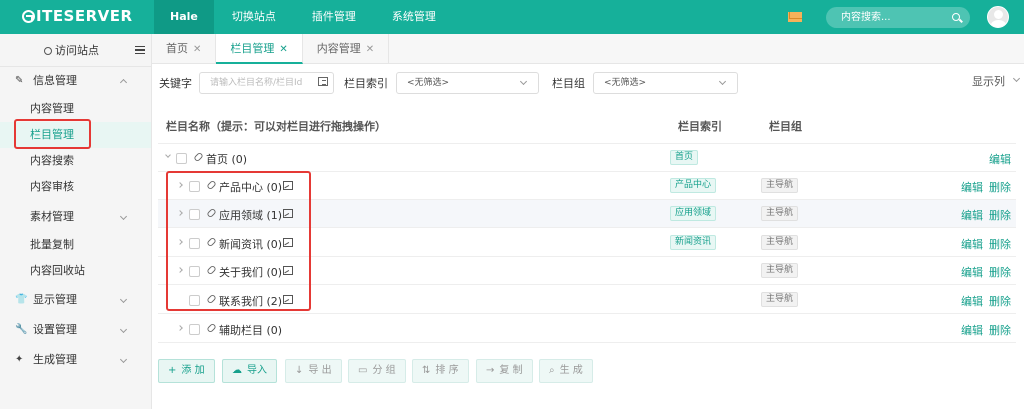 The image size is (1024, 409). What do you see at coordinates (177, 48) in the screenshot?
I see `tab-label: 首页` at bounding box center [177, 48].